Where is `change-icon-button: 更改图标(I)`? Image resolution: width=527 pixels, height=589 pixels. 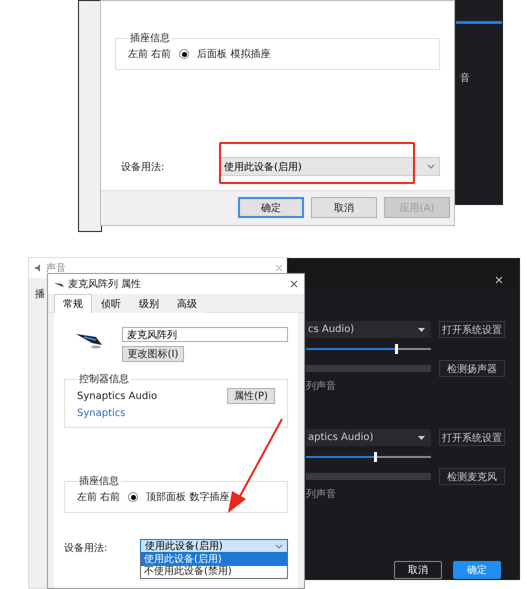
change-icon-button: 更改图标(I) is located at coordinates (153, 354).